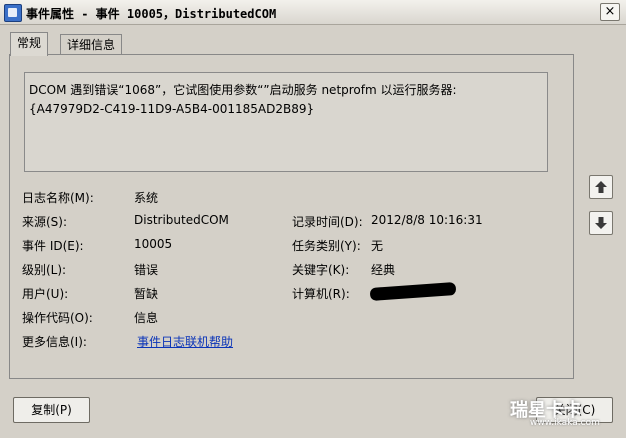  What do you see at coordinates (91, 44) in the screenshot?
I see `tab-details: 详细信息` at bounding box center [91, 44].